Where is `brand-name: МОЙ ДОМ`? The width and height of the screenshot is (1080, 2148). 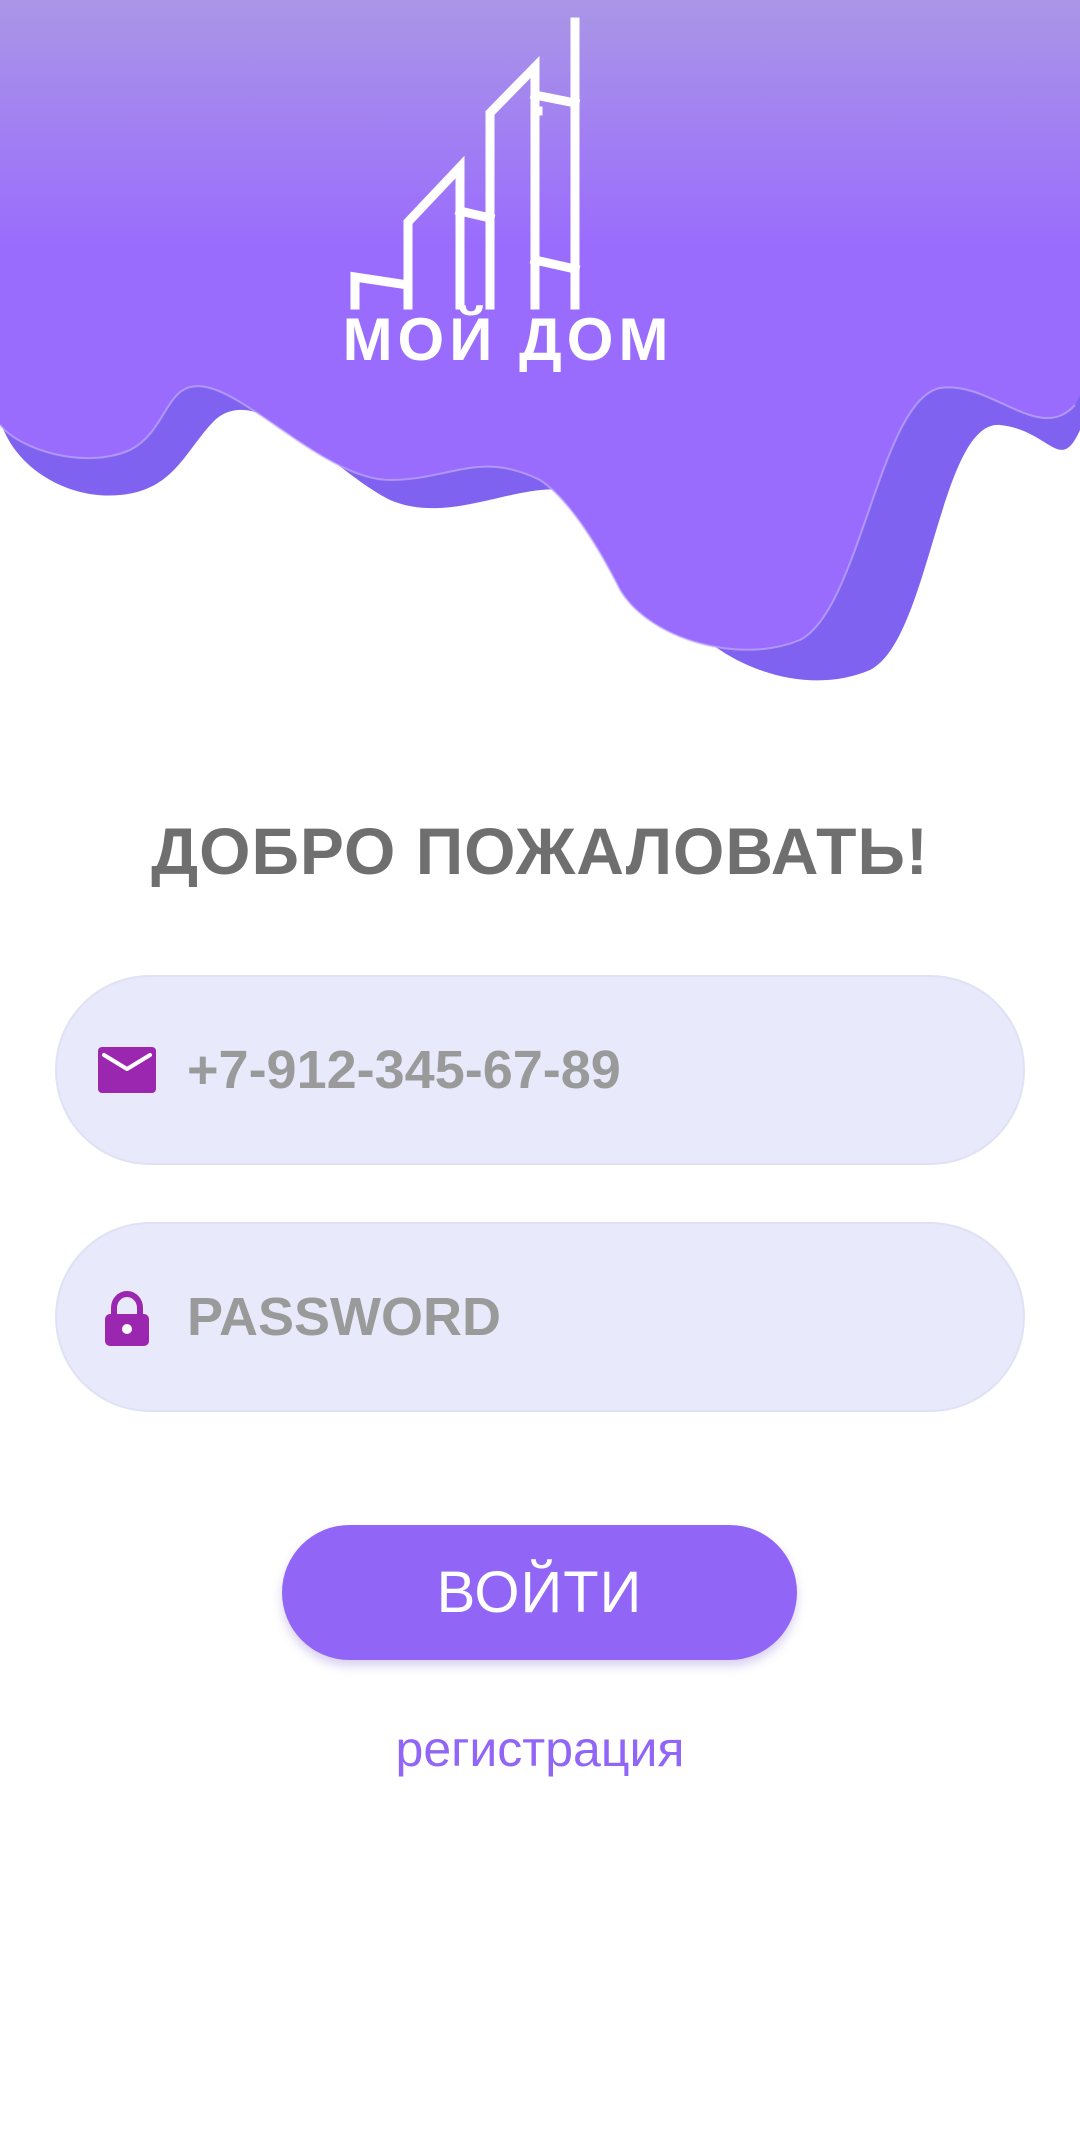
brand-name: МОЙ ДОМ is located at coordinates (508, 339).